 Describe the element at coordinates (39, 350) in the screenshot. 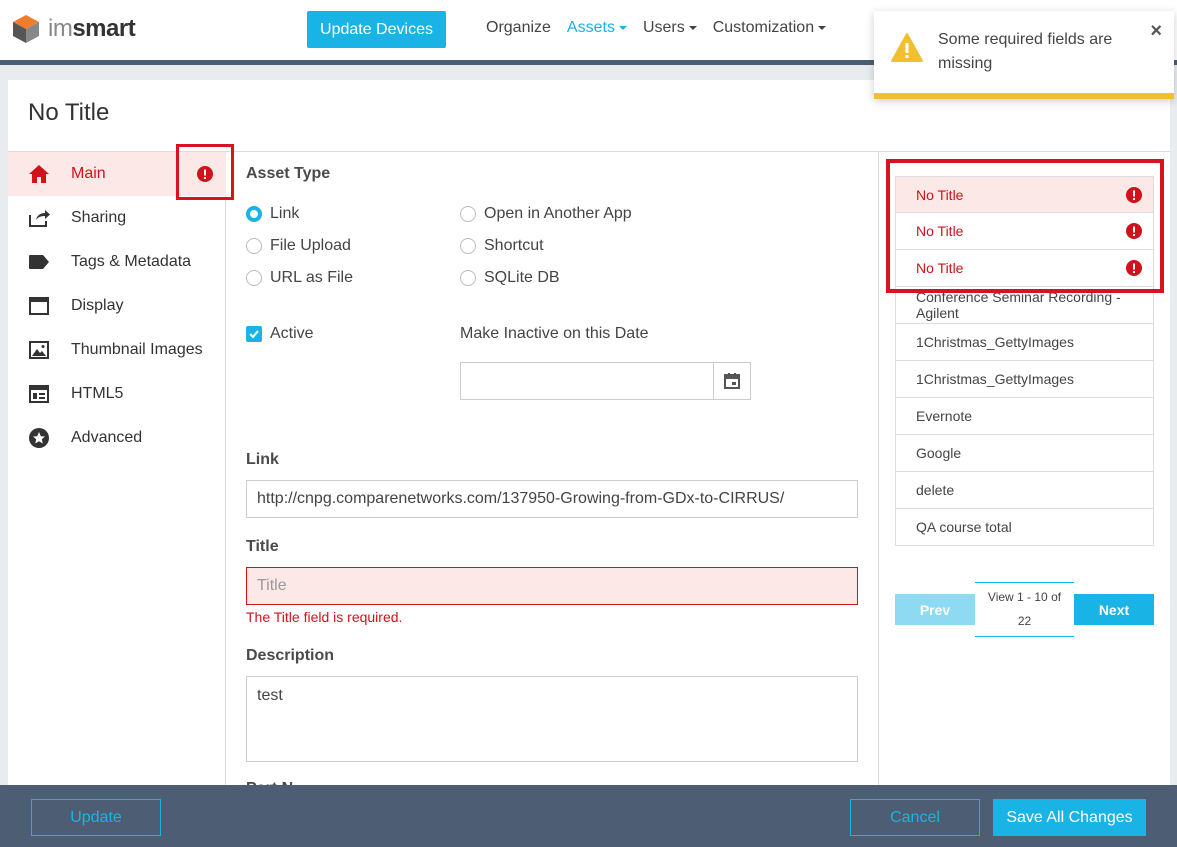

I see `image-icon` at that location.